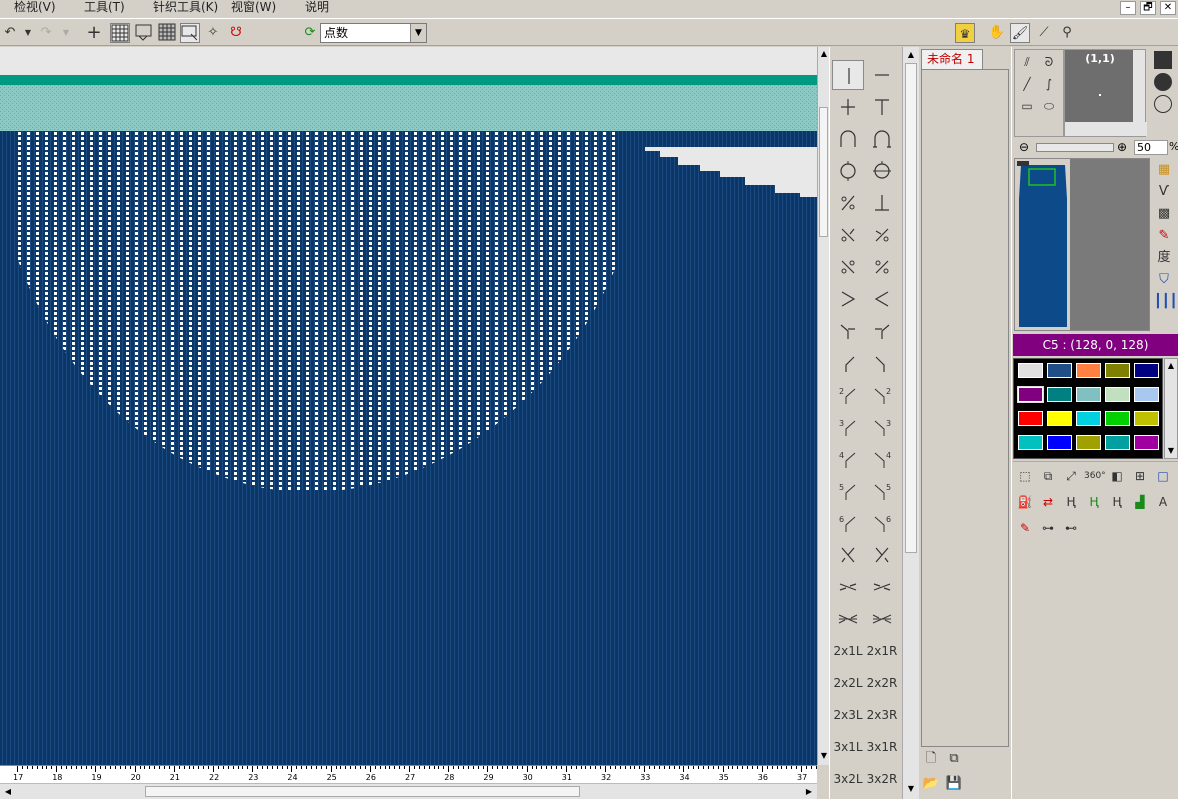 This screenshot has height=799, width=1178. I want to click on stitch-2x3r: 2x3R, so click(882, 715).